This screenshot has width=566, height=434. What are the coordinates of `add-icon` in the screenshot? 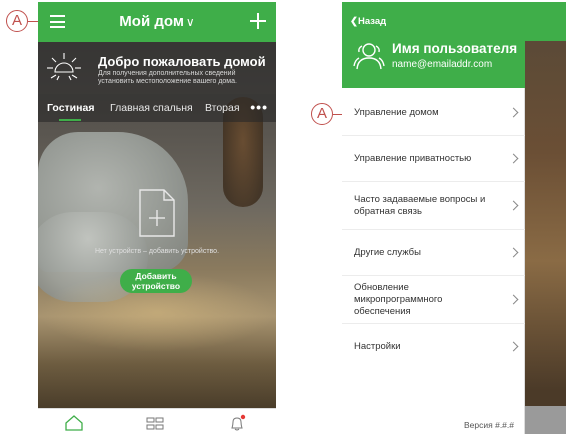 It's located at (258, 21).